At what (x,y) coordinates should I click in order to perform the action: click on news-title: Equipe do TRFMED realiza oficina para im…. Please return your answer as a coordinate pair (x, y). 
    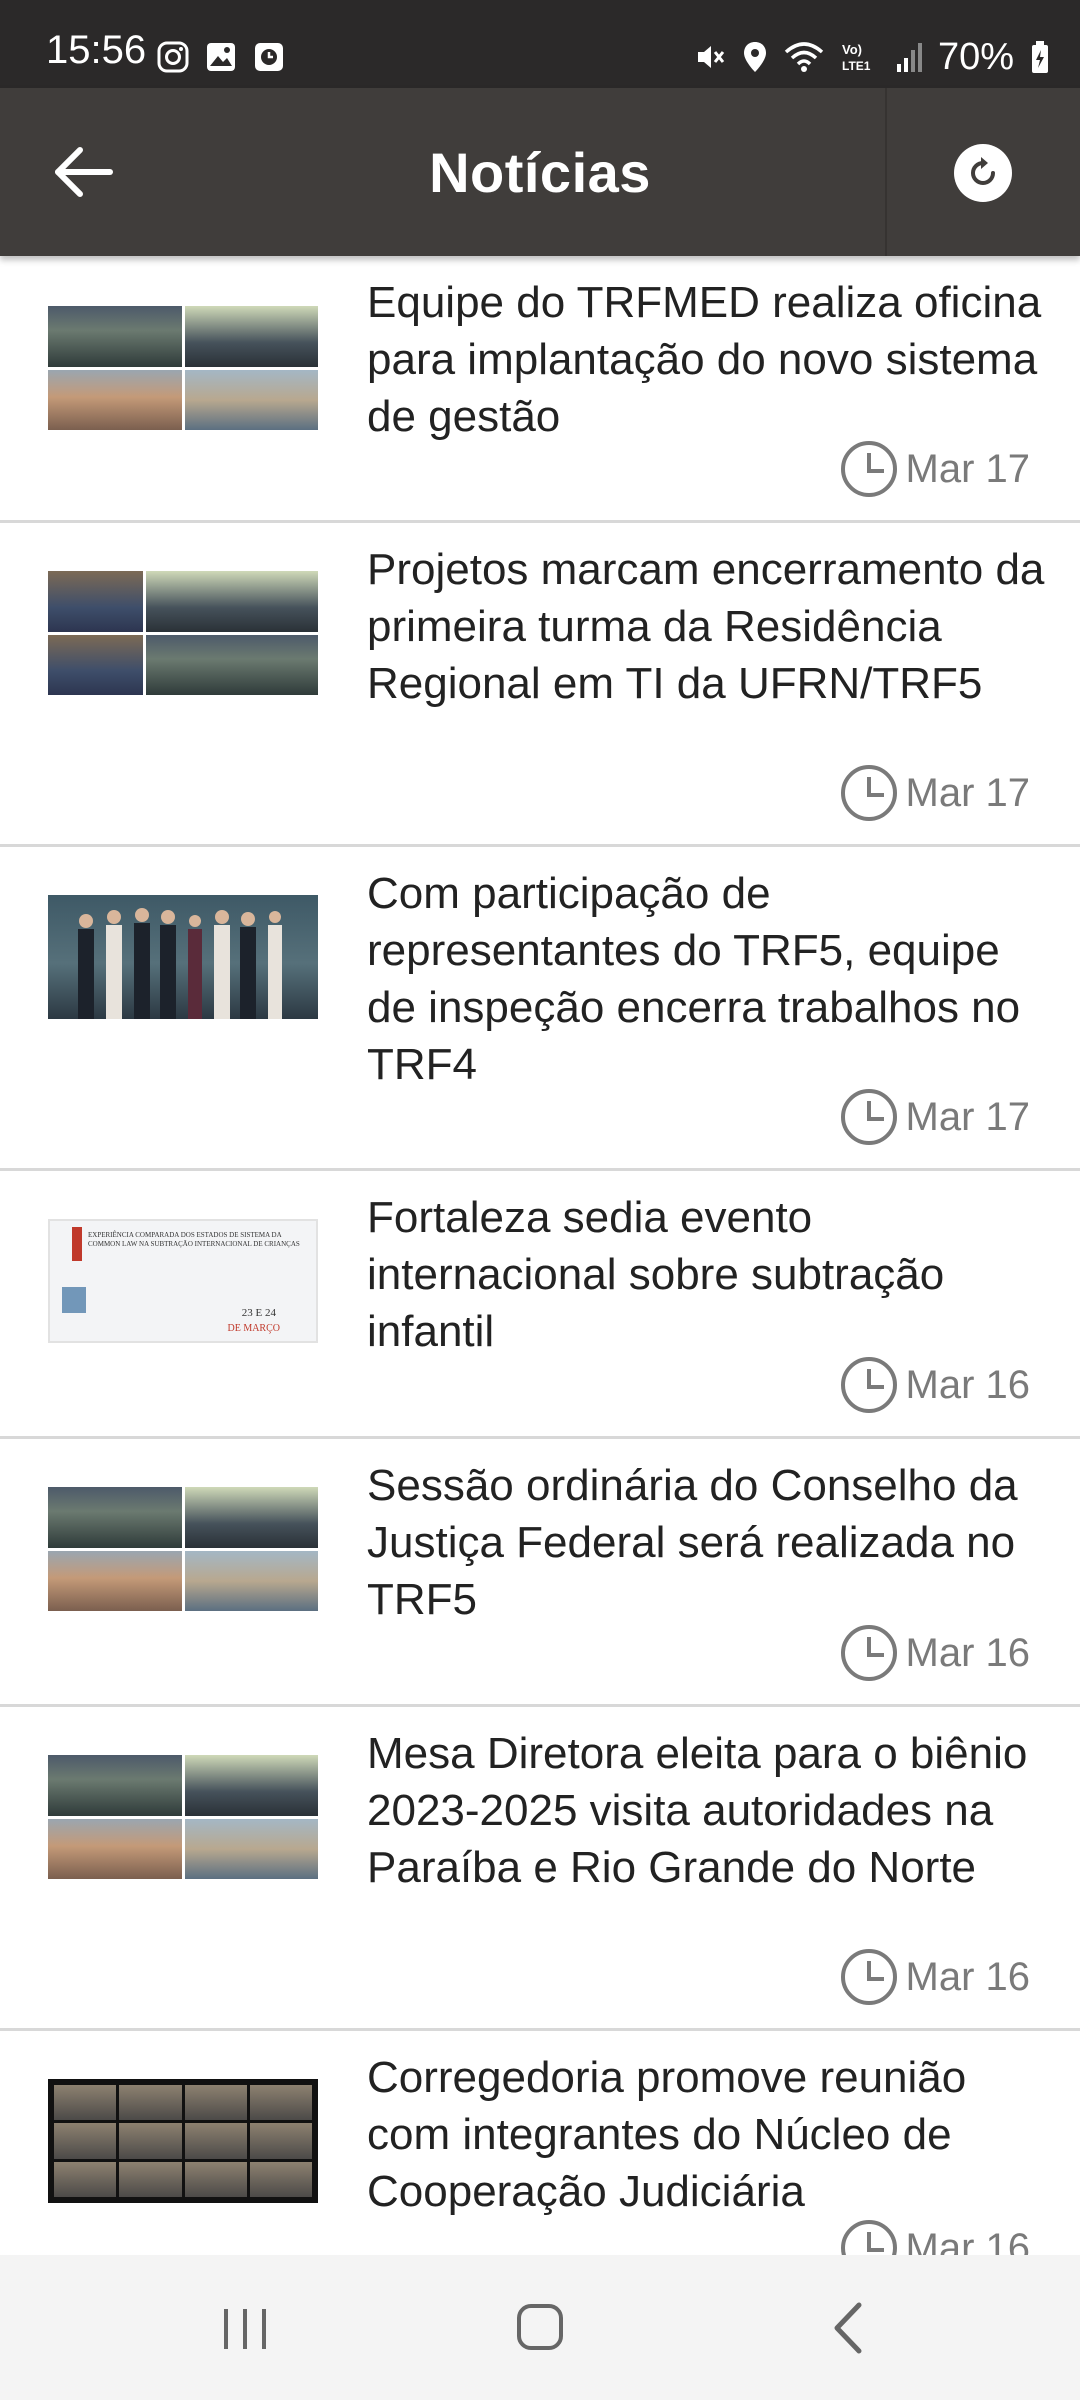
    Looking at the image, I should click on (704, 359).